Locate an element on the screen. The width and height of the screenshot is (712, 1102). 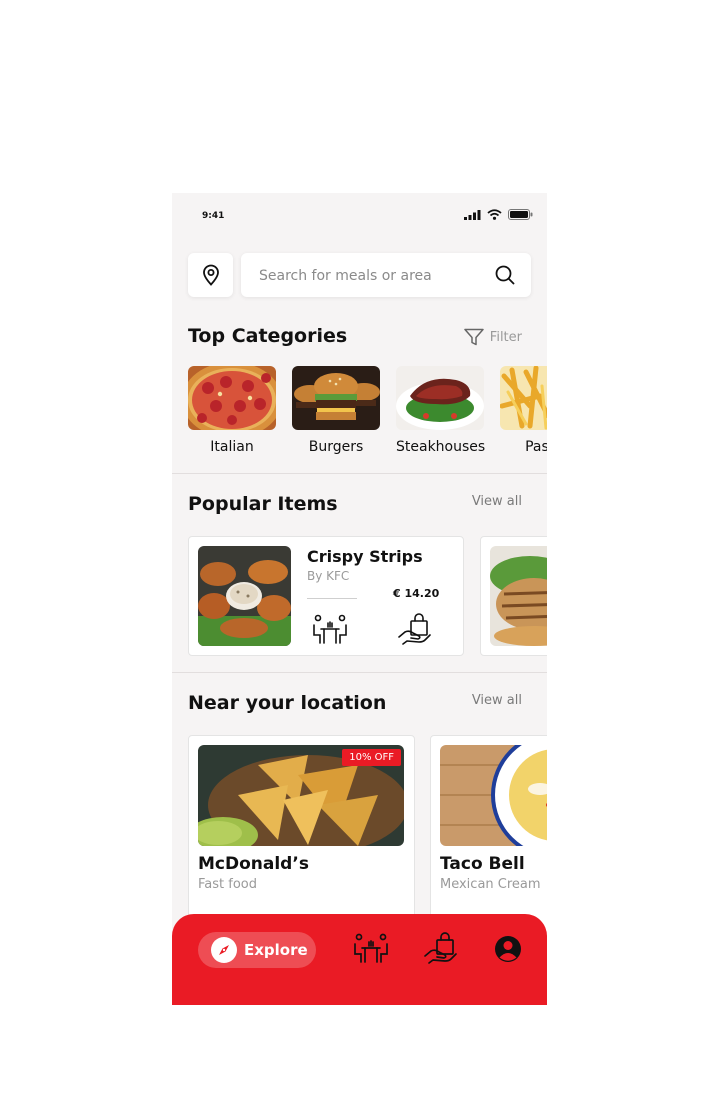
restaurant-cuisine: Fast food is located at coordinates (227, 884).